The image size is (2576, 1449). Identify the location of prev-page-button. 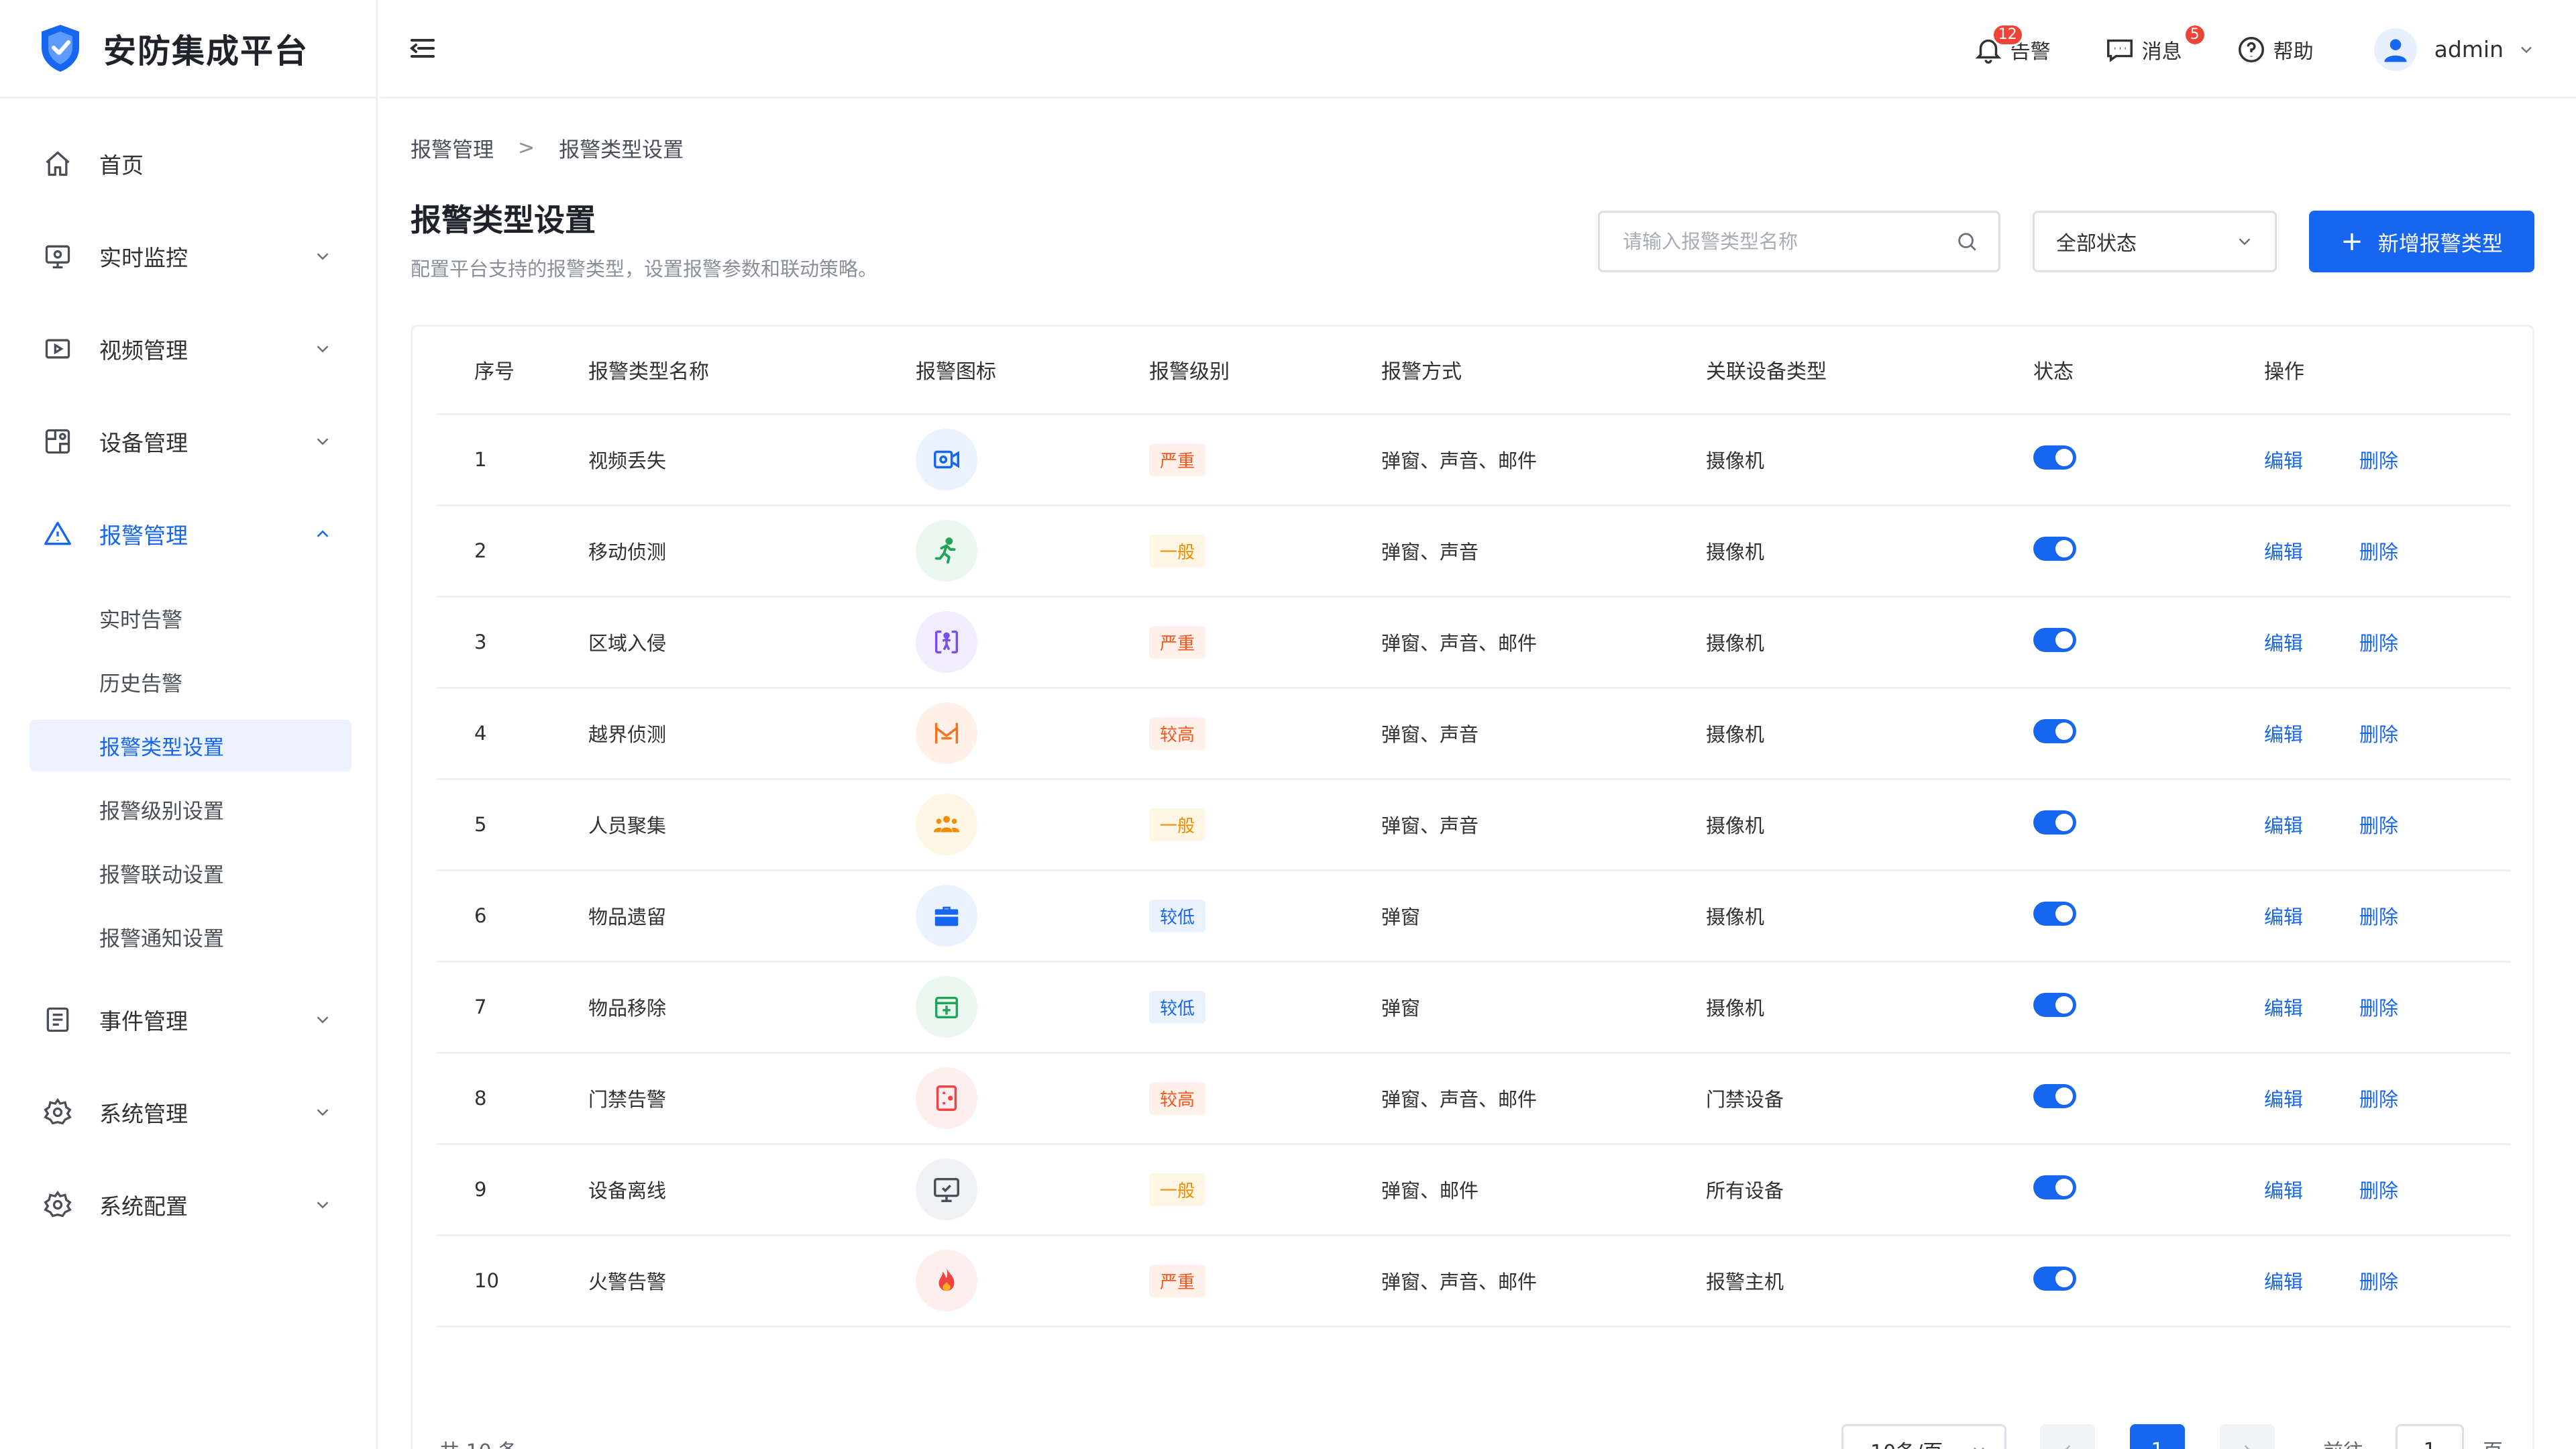
(2067, 1436).